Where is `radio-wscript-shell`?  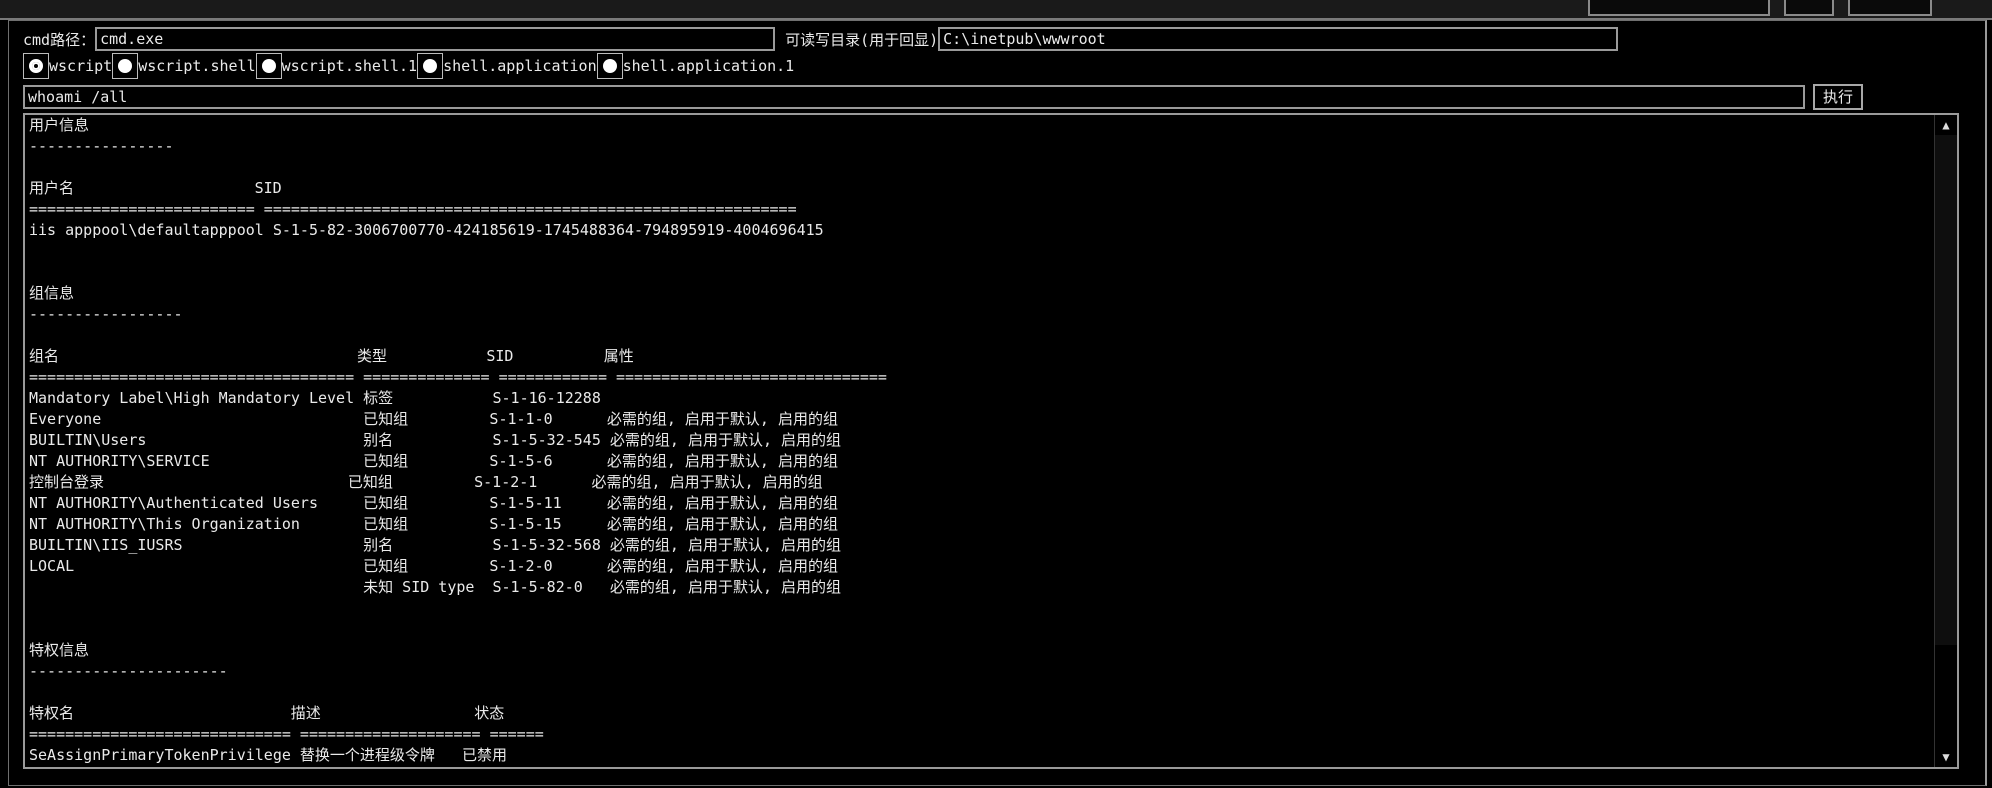 radio-wscript-shell is located at coordinates (125, 66).